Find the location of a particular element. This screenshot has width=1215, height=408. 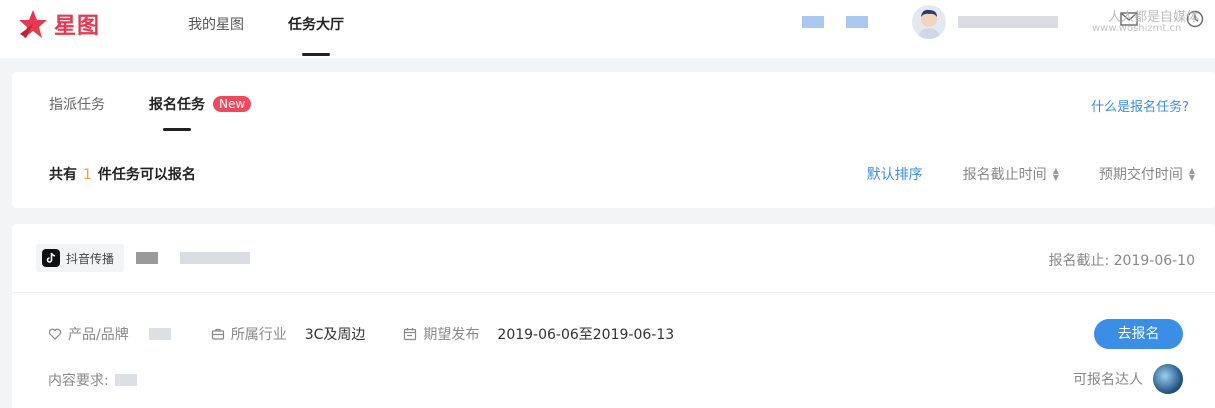

logo-text: 星图 is located at coordinates (77, 26).